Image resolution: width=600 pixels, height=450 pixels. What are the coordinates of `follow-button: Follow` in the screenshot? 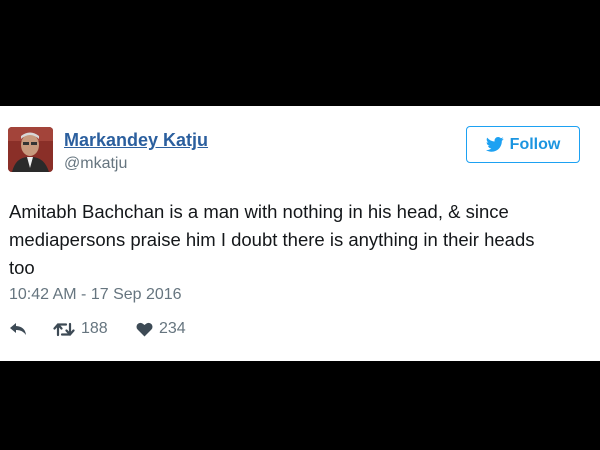 It's located at (523, 144).